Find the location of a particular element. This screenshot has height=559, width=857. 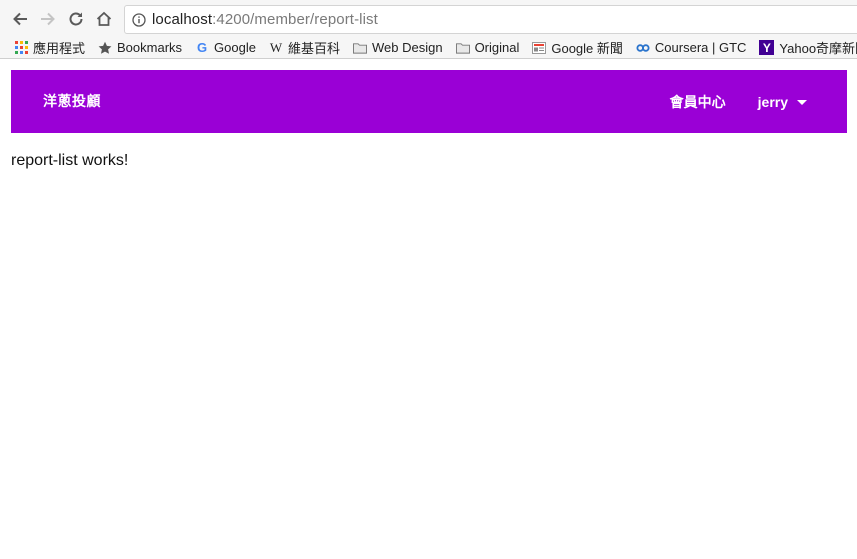

member-center-link: 會員中心 is located at coordinates (698, 102).